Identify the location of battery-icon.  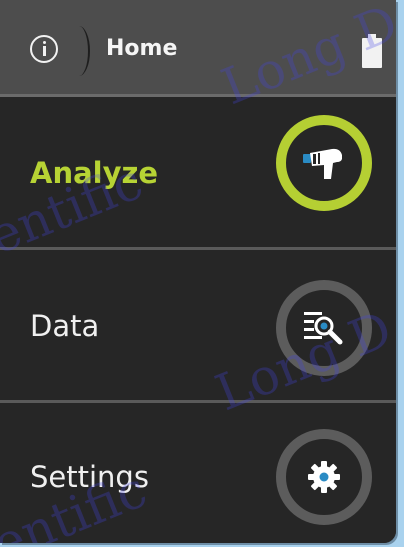
(372, 51).